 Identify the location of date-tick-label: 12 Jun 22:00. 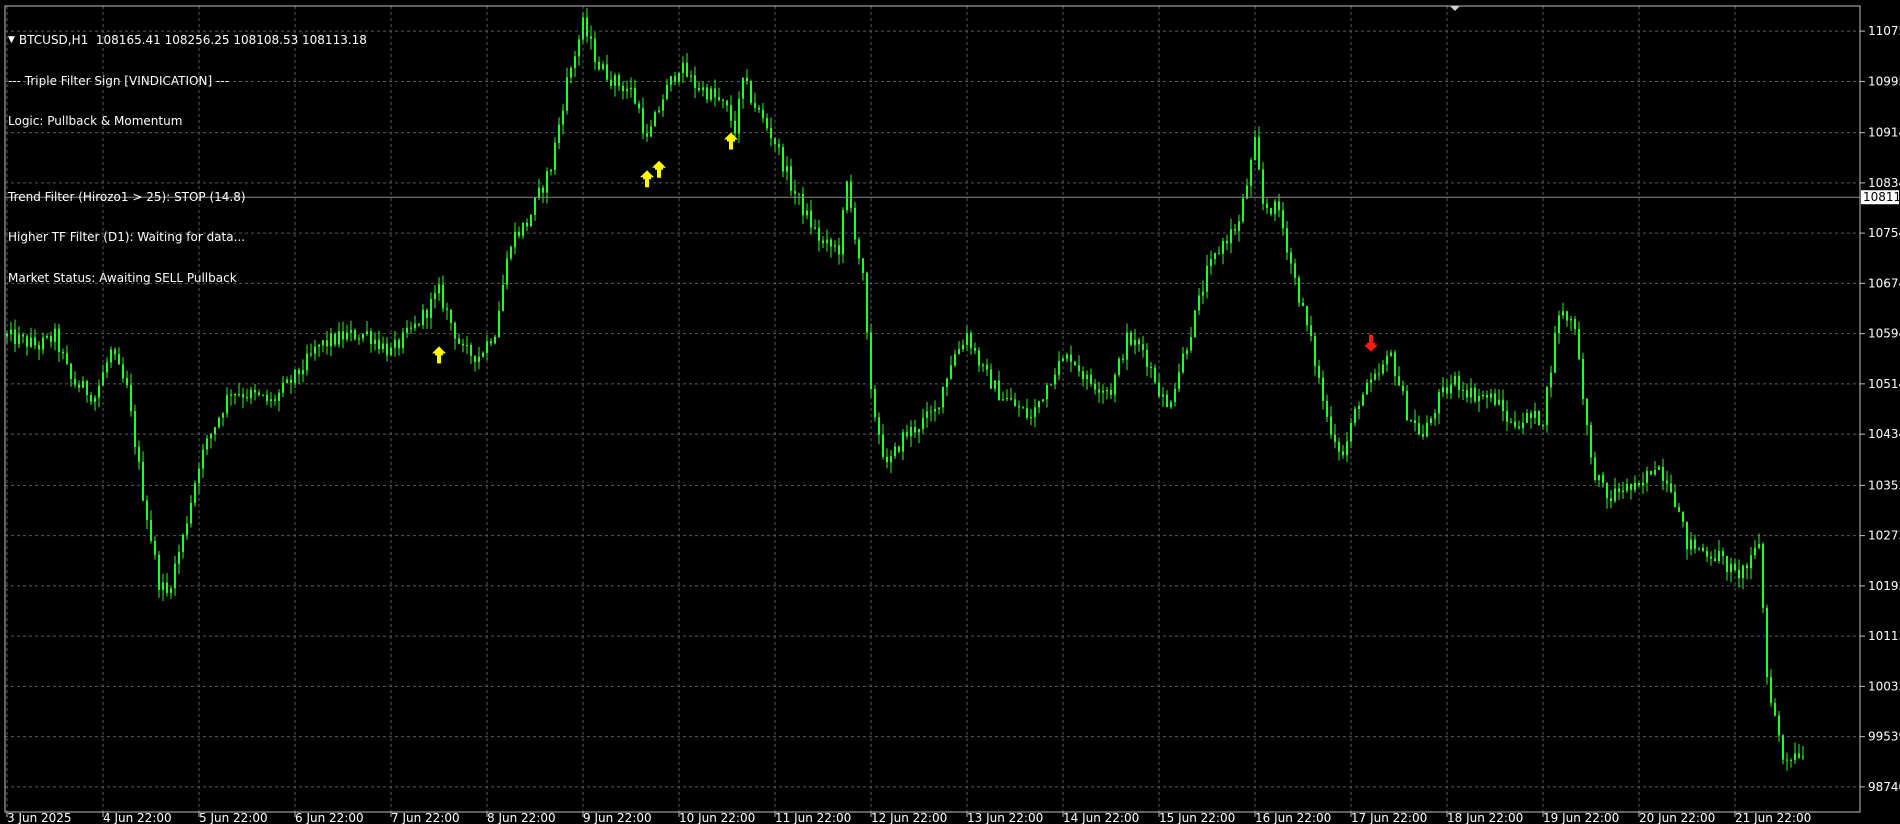
(909, 817).